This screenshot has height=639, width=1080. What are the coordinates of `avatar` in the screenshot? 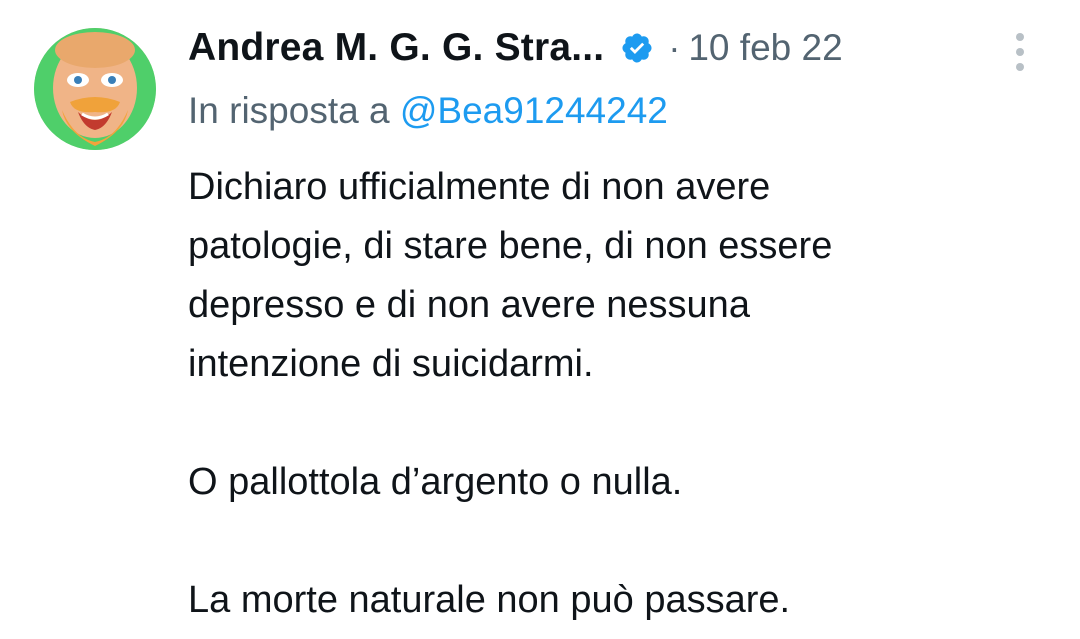 It's located at (95, 89).